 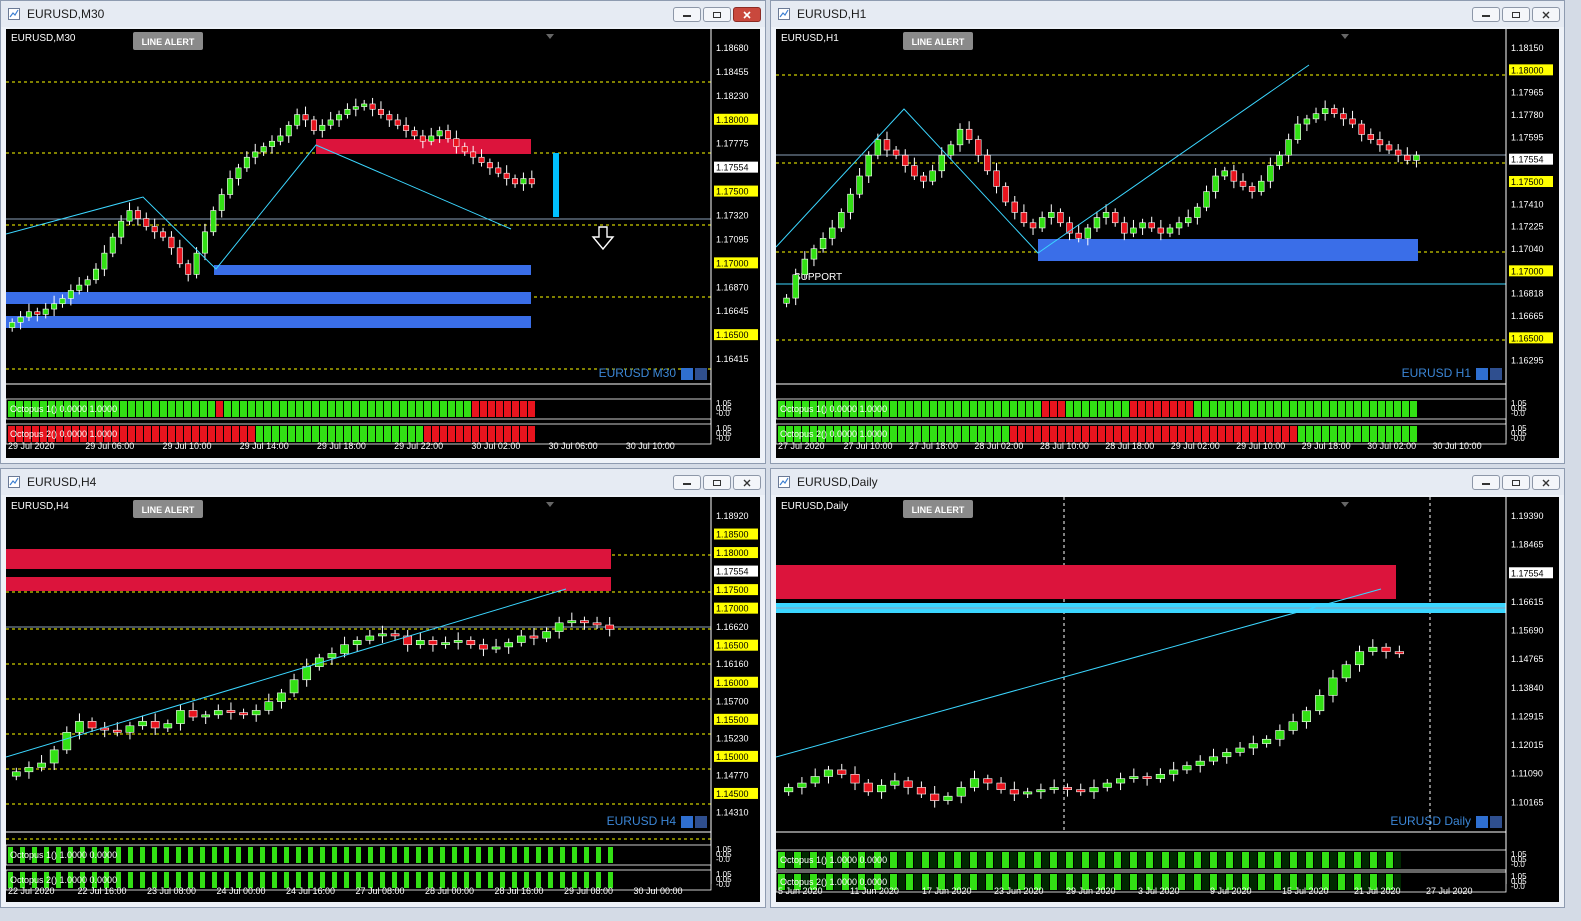 What do you see at coordinates (732, 516) in the screenshot?
I see `price-tick-label: 1.18920` at bounding box center [732, 516].